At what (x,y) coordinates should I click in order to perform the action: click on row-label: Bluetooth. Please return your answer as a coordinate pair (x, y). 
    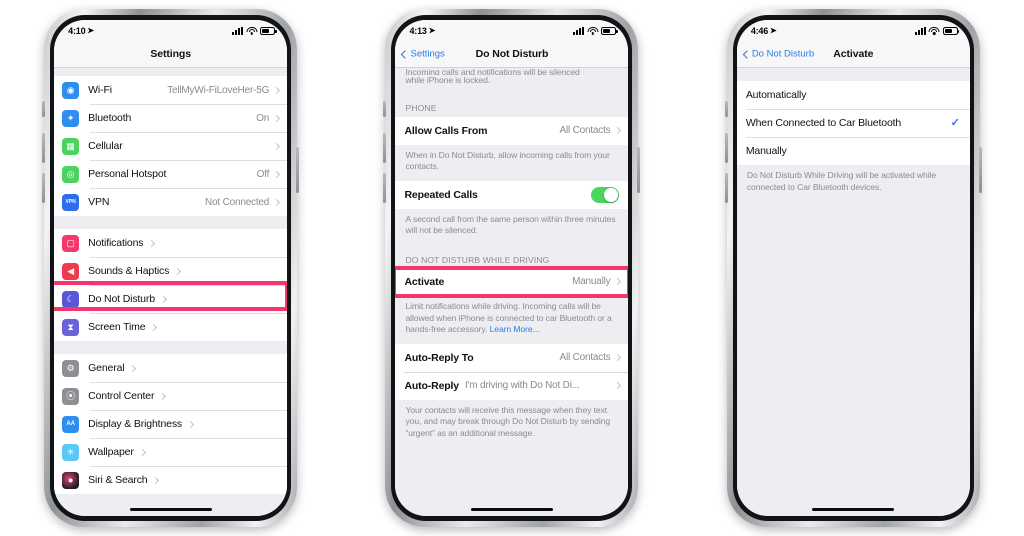
    Looking at the image, I should click on (110, 118).